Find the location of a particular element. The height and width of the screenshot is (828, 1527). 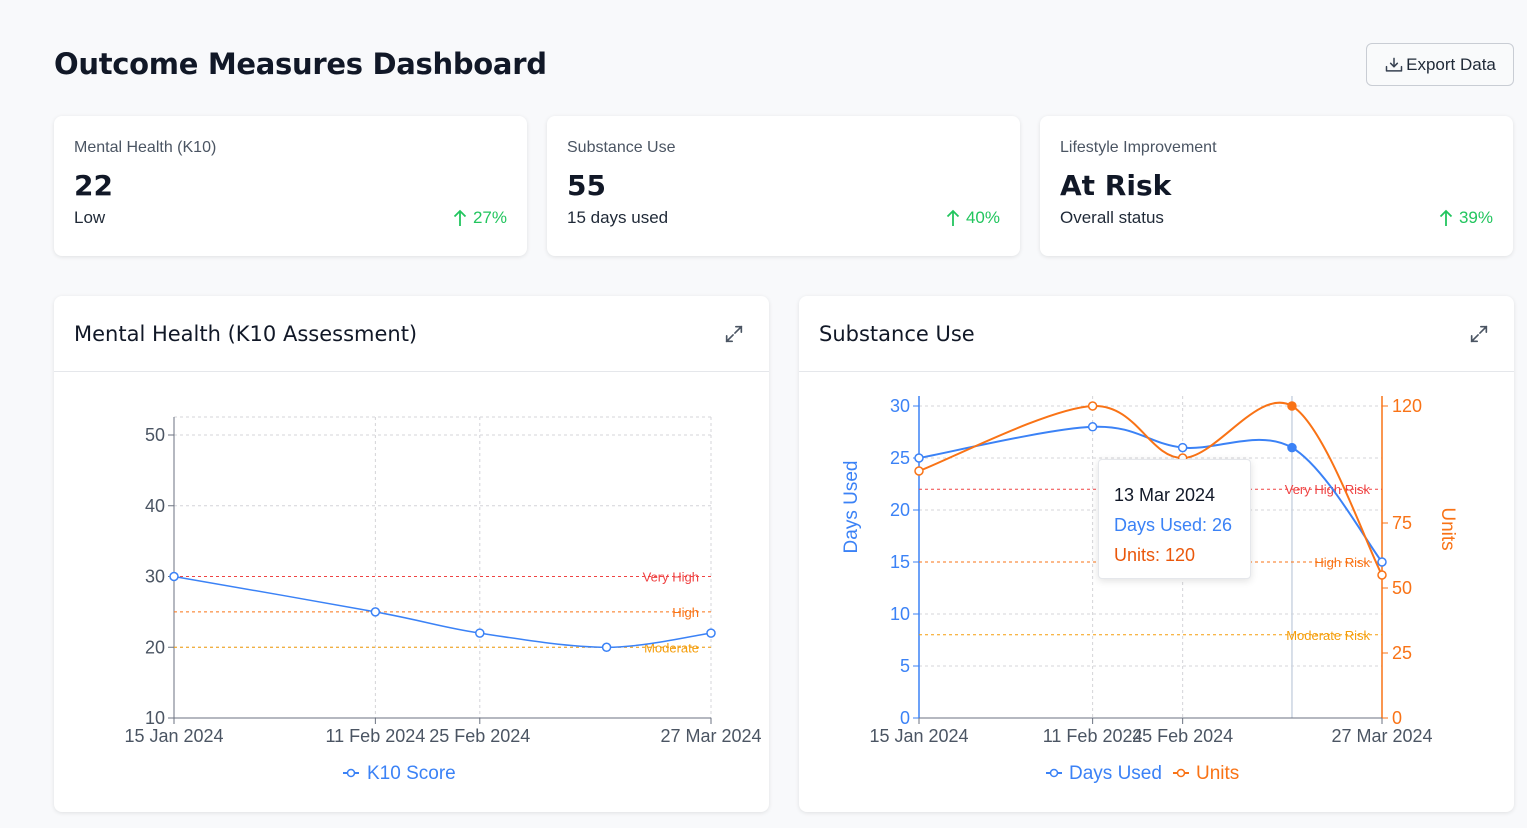

kpi-subtext: Low is located at coordinates (90, 217).